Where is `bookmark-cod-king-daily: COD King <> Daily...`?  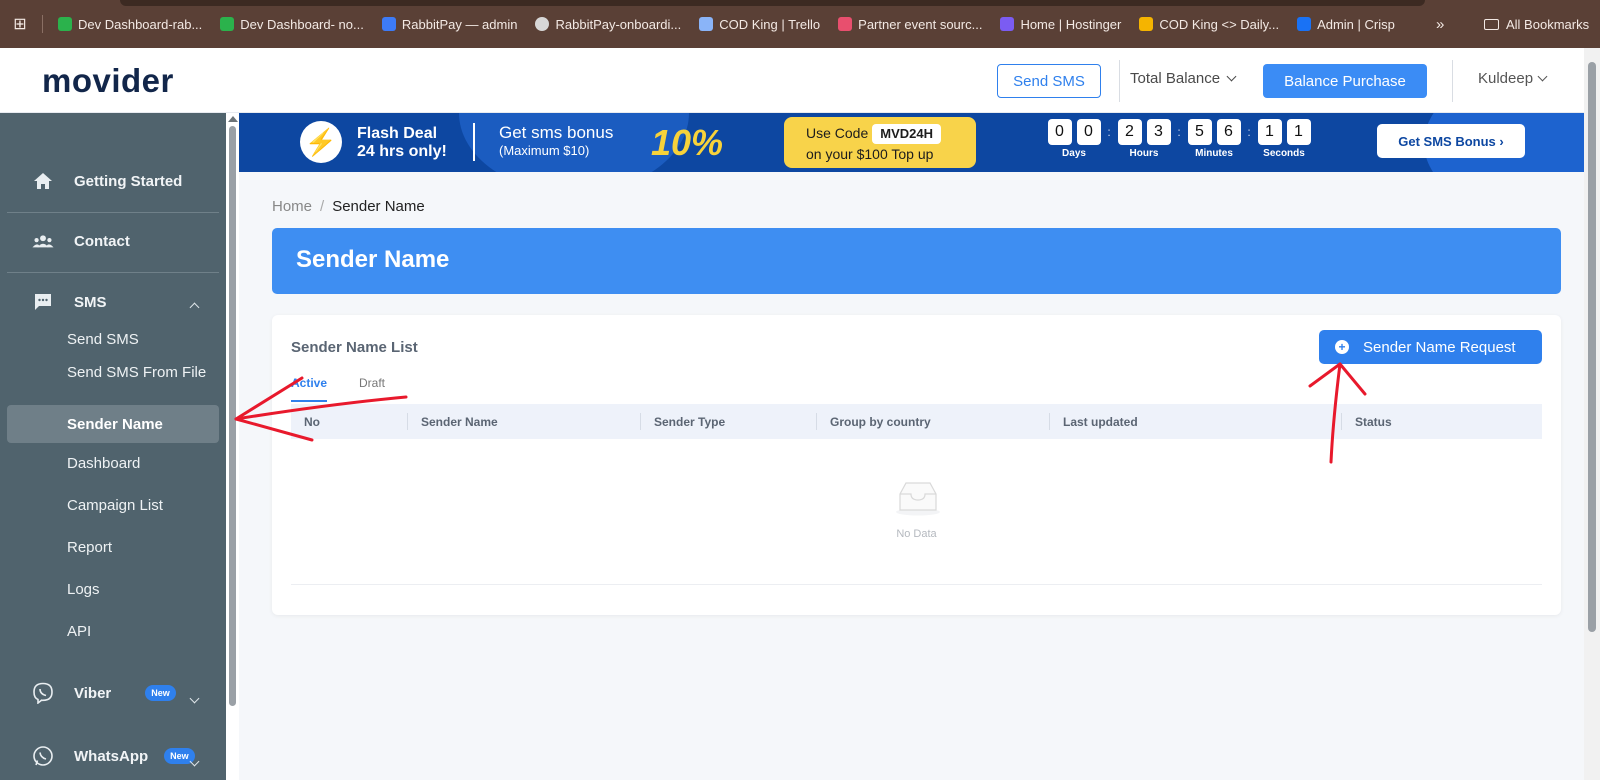
bookmark-cod-king-daily: COD King <> Daily... is located at coordinates (1209, 24).